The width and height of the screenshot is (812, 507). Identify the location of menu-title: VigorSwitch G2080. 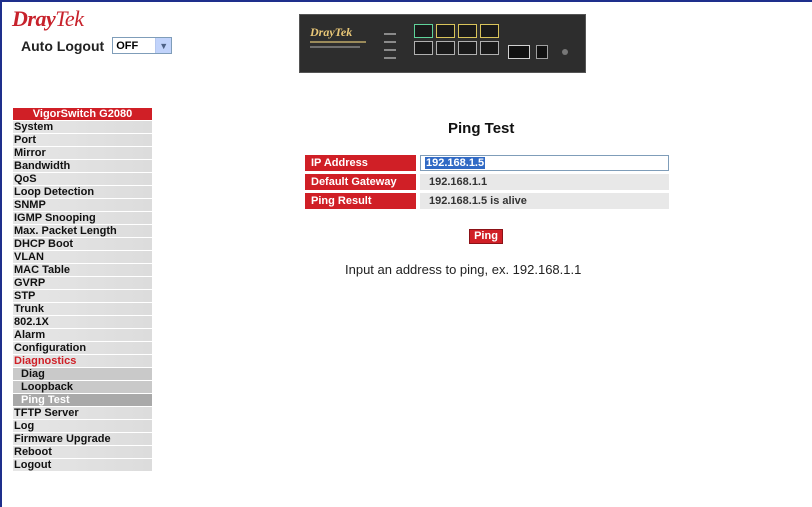
(82, 114).